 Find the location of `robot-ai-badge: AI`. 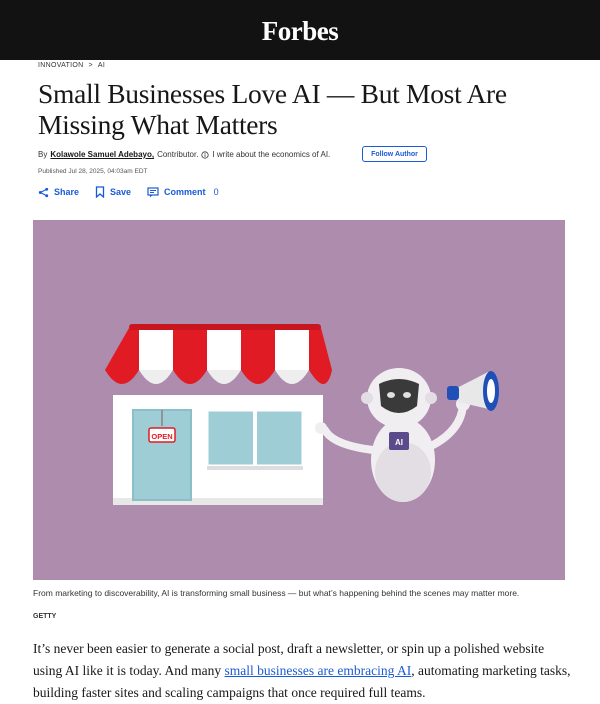

robot-ai-badge: AI is located at coordinates (399, 442).